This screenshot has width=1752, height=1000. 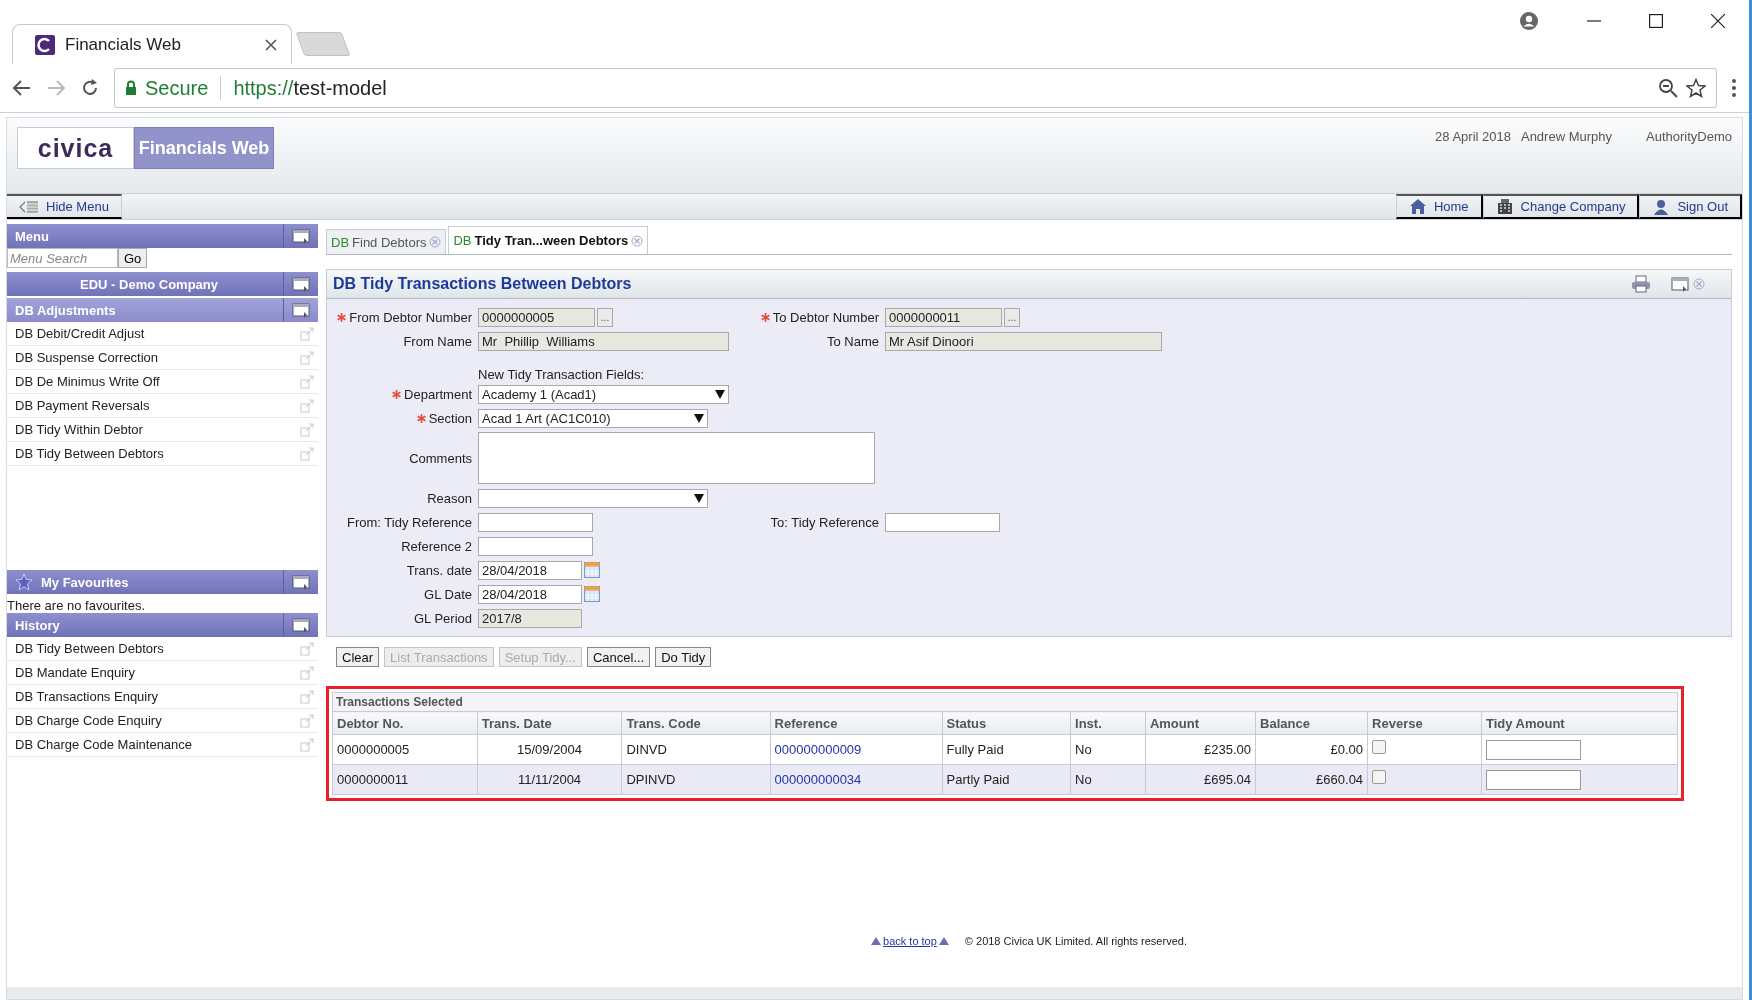 I want to click on history-header-title: History, so click(x=37, y=625).